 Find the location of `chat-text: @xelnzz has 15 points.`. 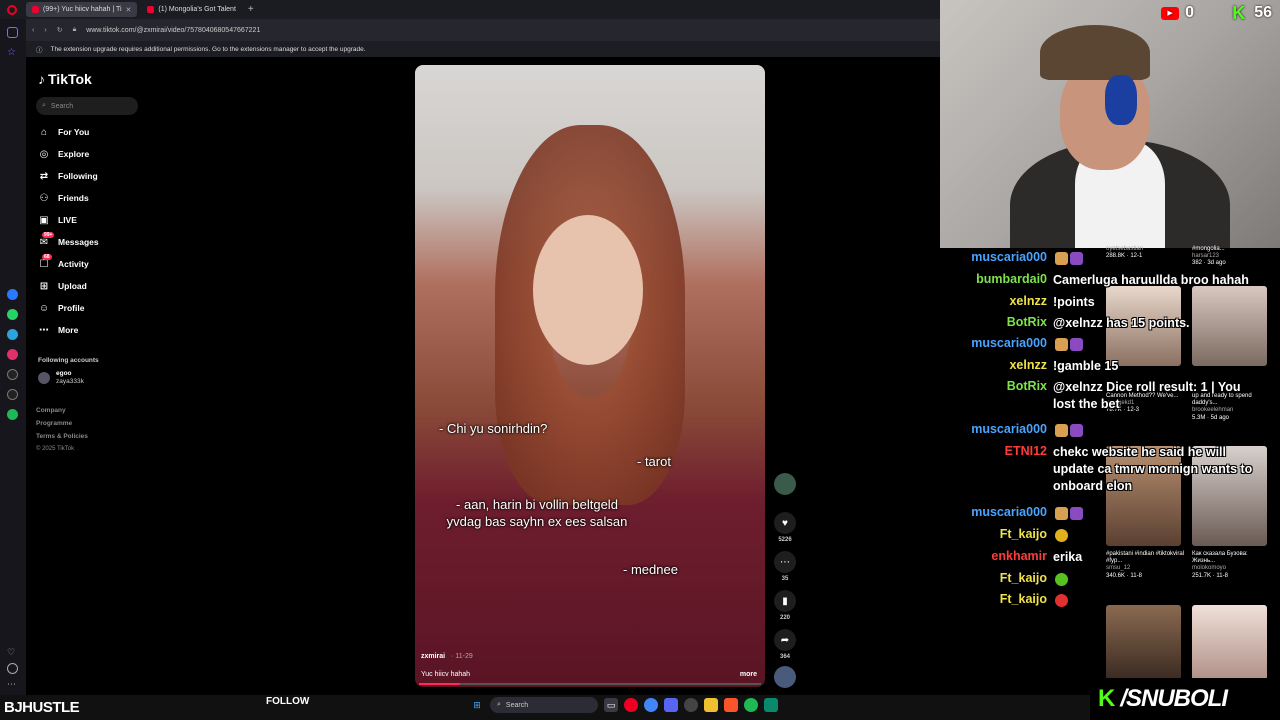

chat-text: @xelnzz has 15 points. is located at coordinates (1121, 323).